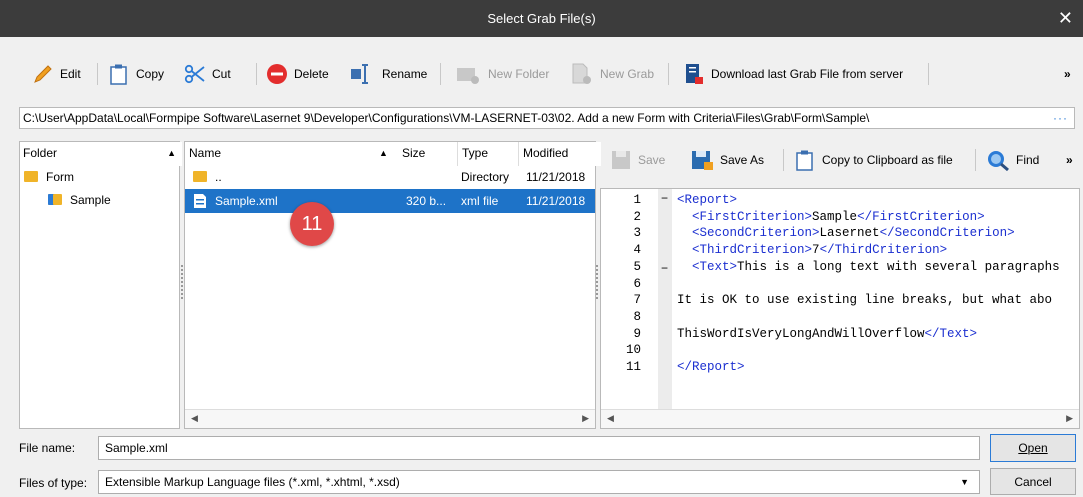 The image size is (1083, 497). Describe the element at coordinates (812, 250) in the screenshot. I see `code-line: <ThirdCriterion>7</ThirdCriterion>` at that location.